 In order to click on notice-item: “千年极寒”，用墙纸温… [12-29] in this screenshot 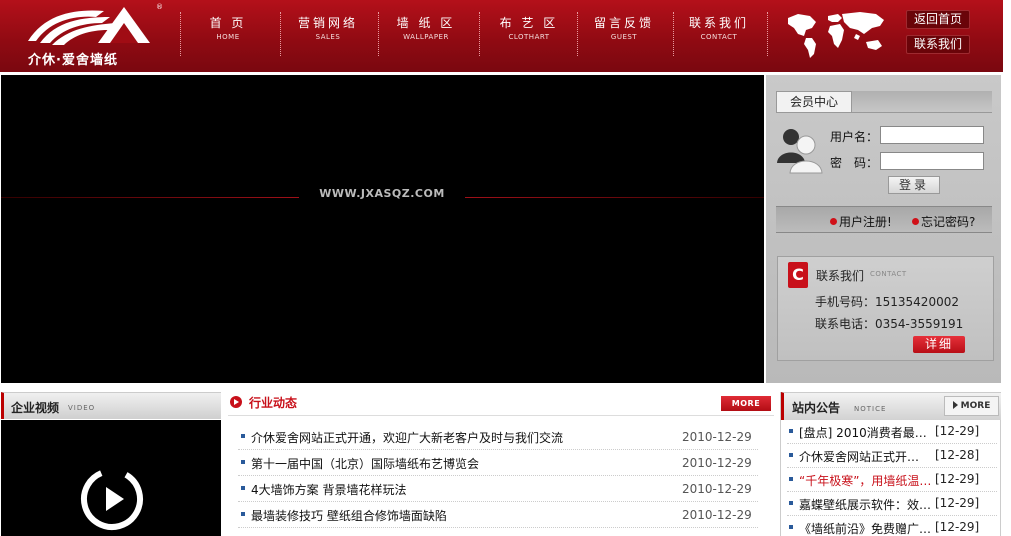, I will do `click(892, 480)`.